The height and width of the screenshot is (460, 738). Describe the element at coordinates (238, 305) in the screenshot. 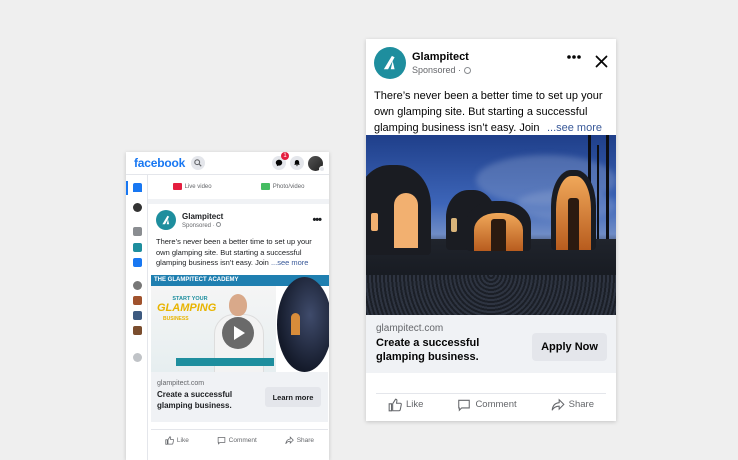

I see `presenter-head` at that location.